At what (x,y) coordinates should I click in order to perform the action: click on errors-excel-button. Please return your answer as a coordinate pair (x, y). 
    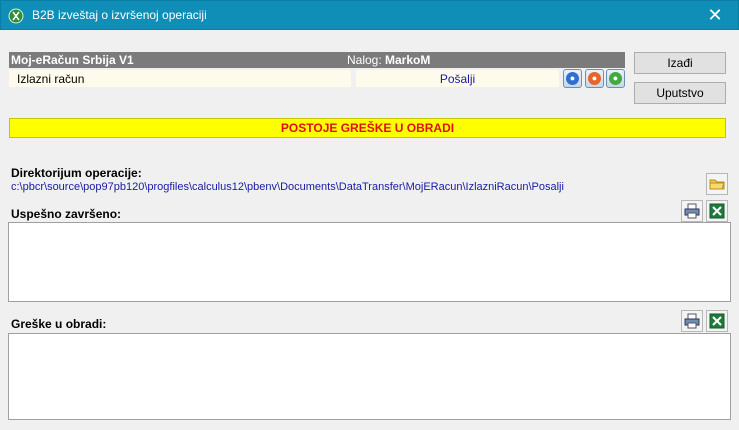
    Looking at the image, I should click on (717, 321).